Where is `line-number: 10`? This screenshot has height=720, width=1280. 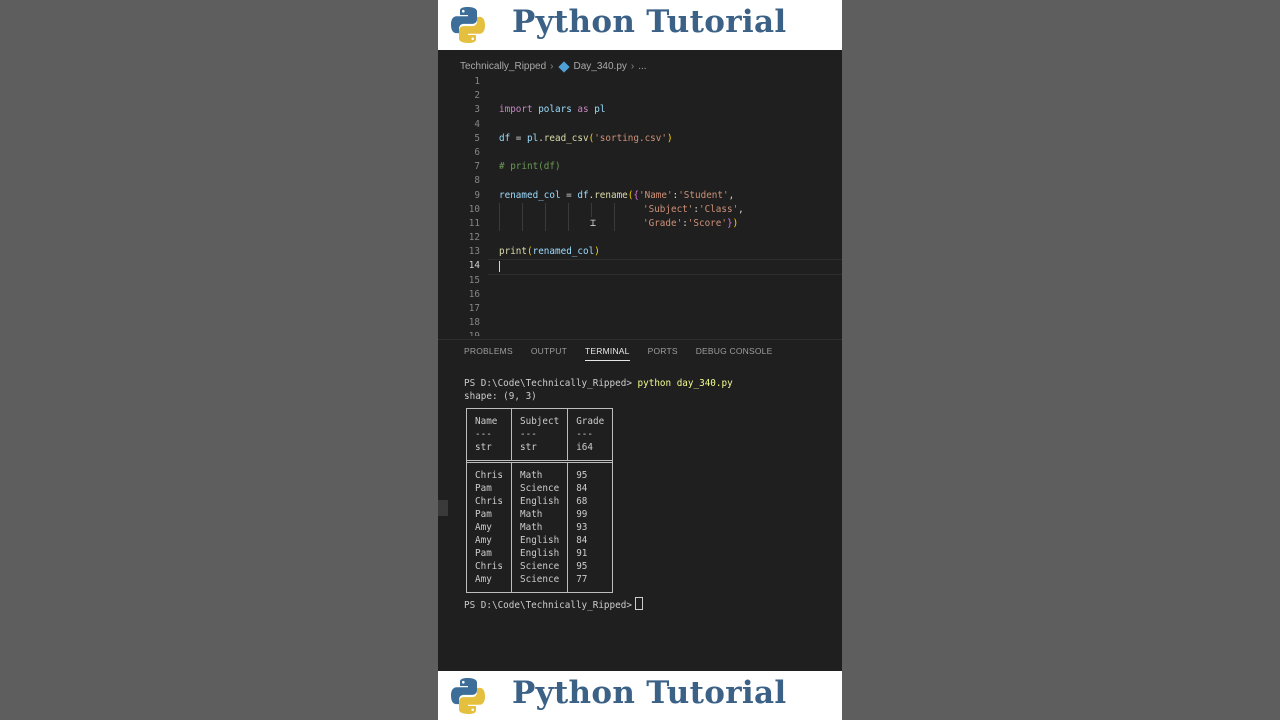 line-number: 10 is located at coordinates (474, 209).